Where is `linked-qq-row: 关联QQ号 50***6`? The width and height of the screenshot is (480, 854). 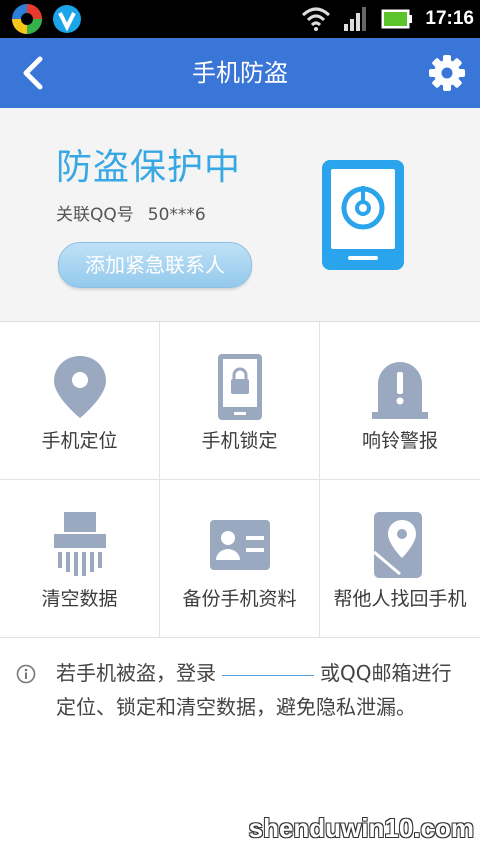
linked-qq-row: 关联QQ号 50***6 is located at coordinates (131, 212).